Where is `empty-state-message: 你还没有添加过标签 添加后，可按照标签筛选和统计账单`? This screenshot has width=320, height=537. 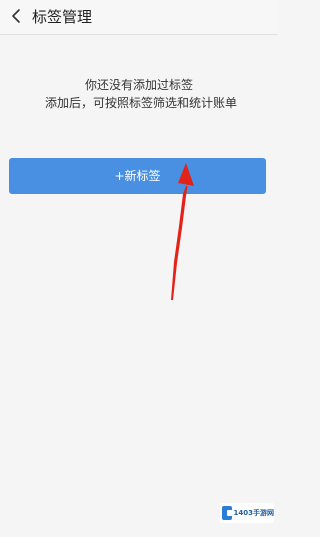 empty-state-message: 你还没有添加过标签 添加后，可按照标签筛选和统计账单 is located at coordinates (139, 94).